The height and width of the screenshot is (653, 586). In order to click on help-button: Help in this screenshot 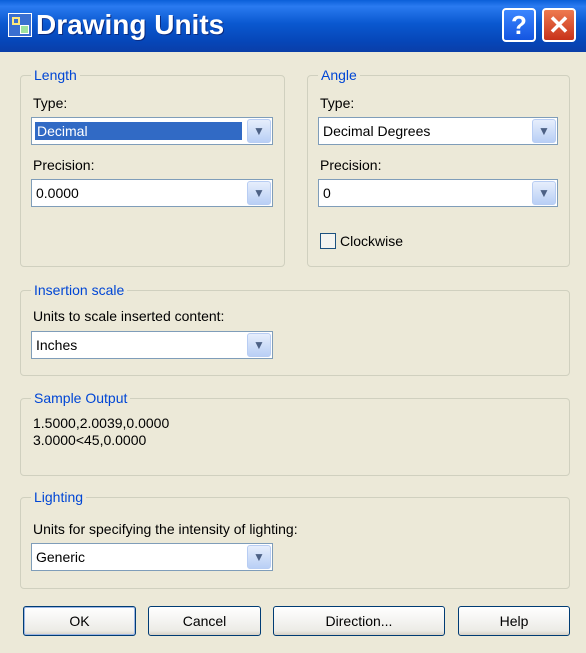, I will do `click(514, 621)`.